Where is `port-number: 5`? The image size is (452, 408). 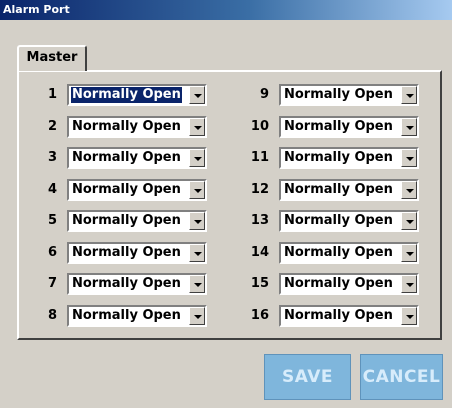
port-number: 5 is located at coordinates (52, 220).